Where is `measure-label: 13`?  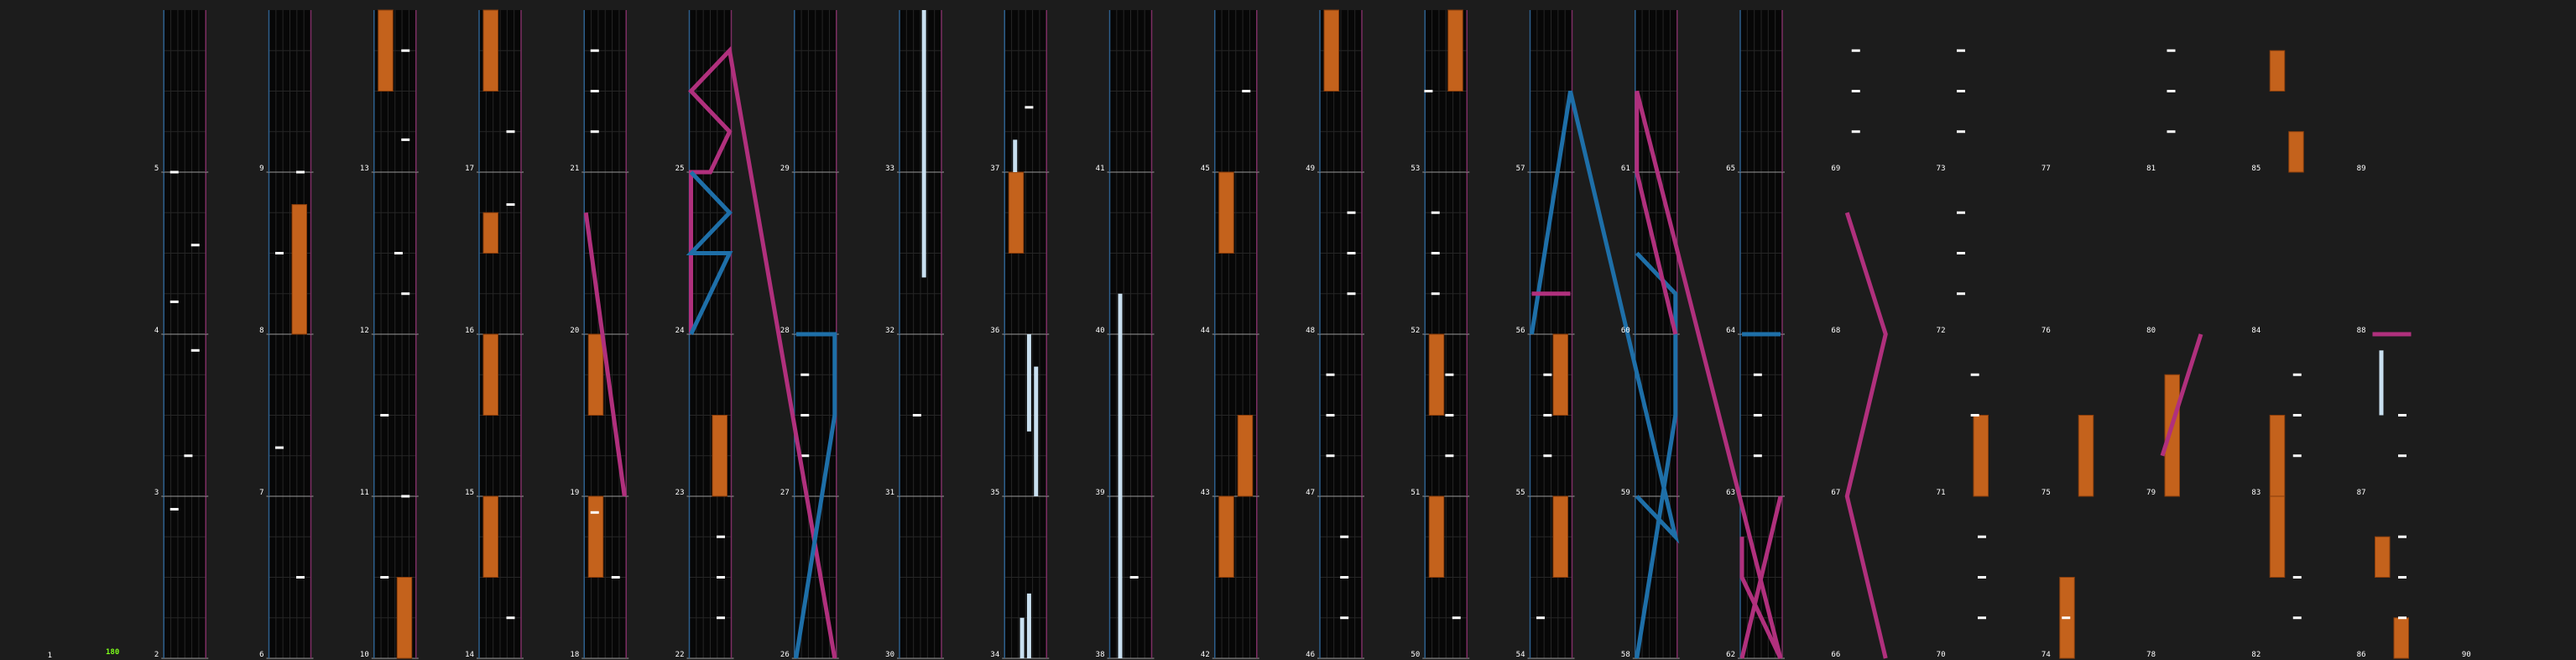
measure-label: 13 is located at coordinates (364, 169).